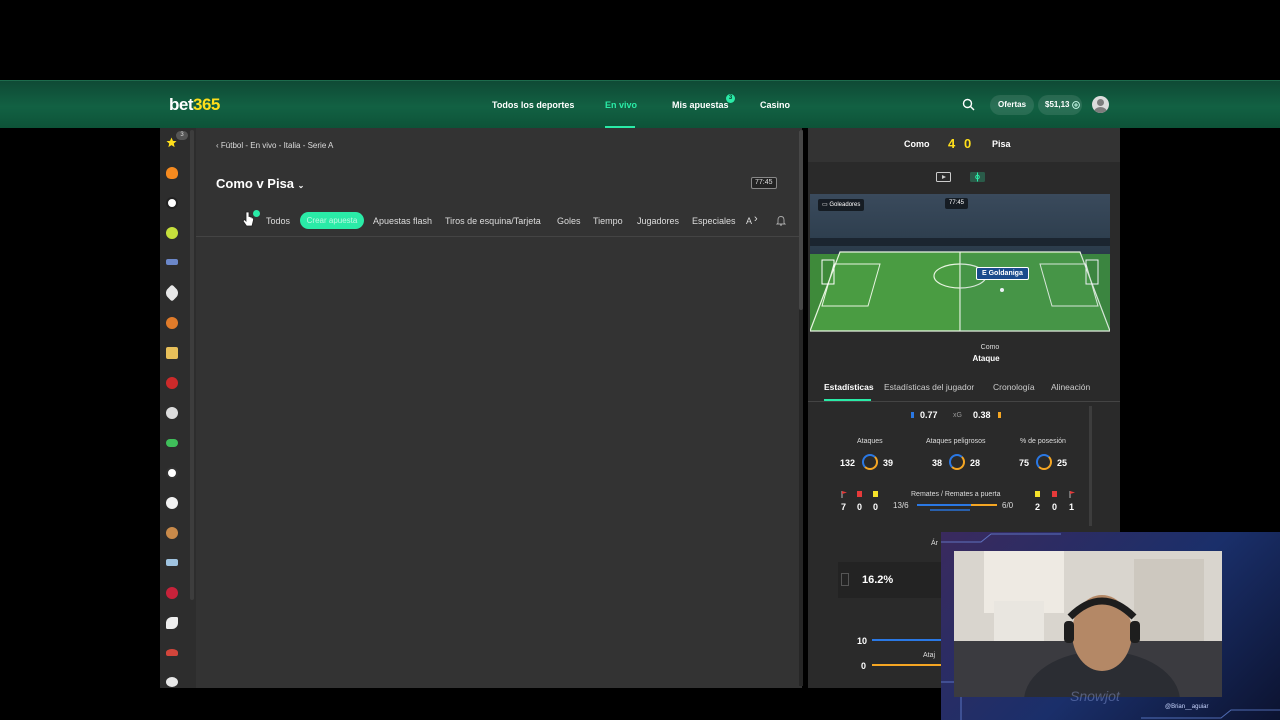  What do you see at coordinates (934, 543) in the screenshot?
I see `area-label: Ár` at bounding box center [934, 543].